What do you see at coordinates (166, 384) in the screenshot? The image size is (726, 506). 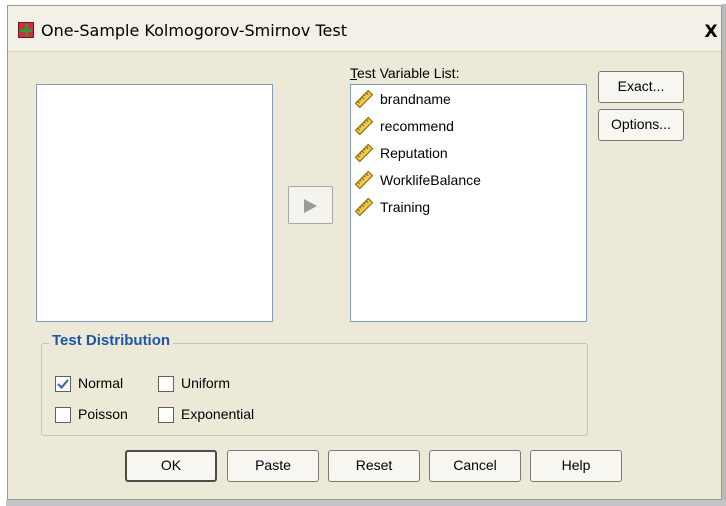 I see `uniform-checkbox` at bounding box center [166, 384].